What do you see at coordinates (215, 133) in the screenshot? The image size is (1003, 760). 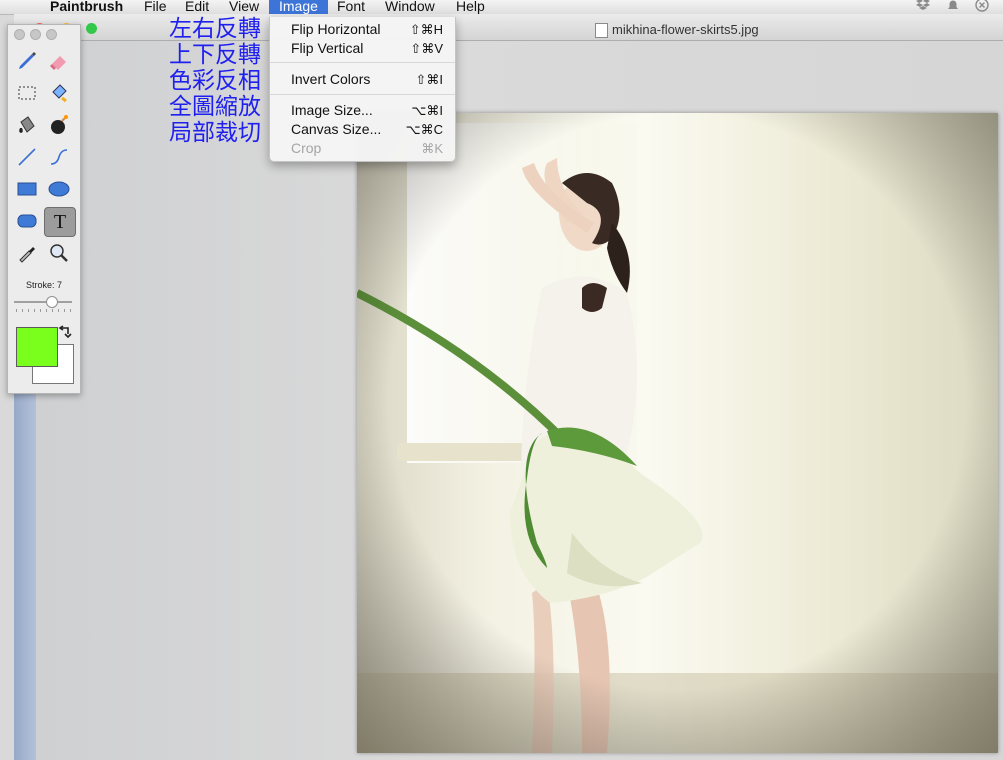 I see `annotation-crop: 局部裁切` at bounding box center [215, 133].